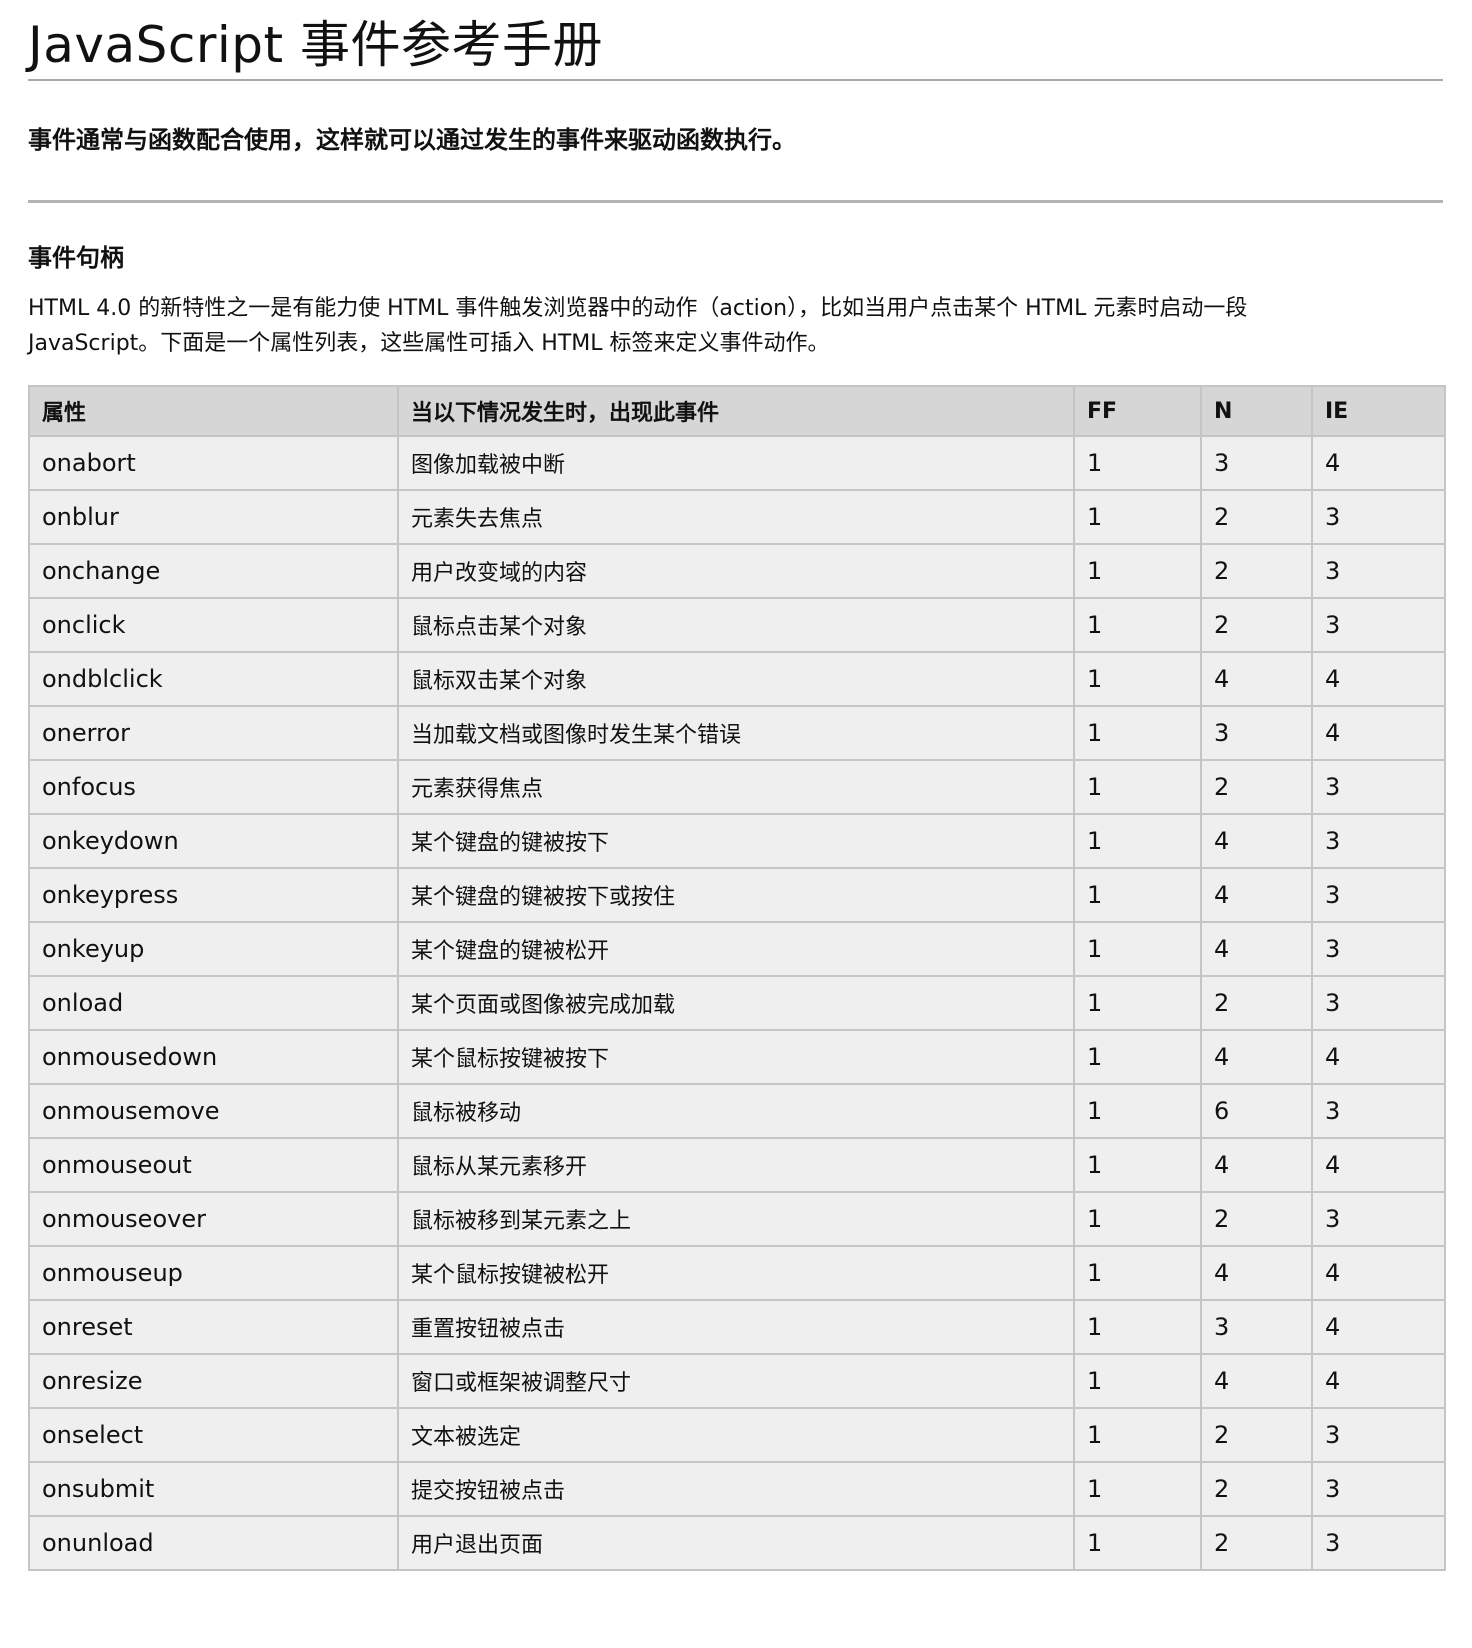  Describe the element at coordinates (213, 895) in the screenshot. I see `cell-attribute: onkeypress` at that location.